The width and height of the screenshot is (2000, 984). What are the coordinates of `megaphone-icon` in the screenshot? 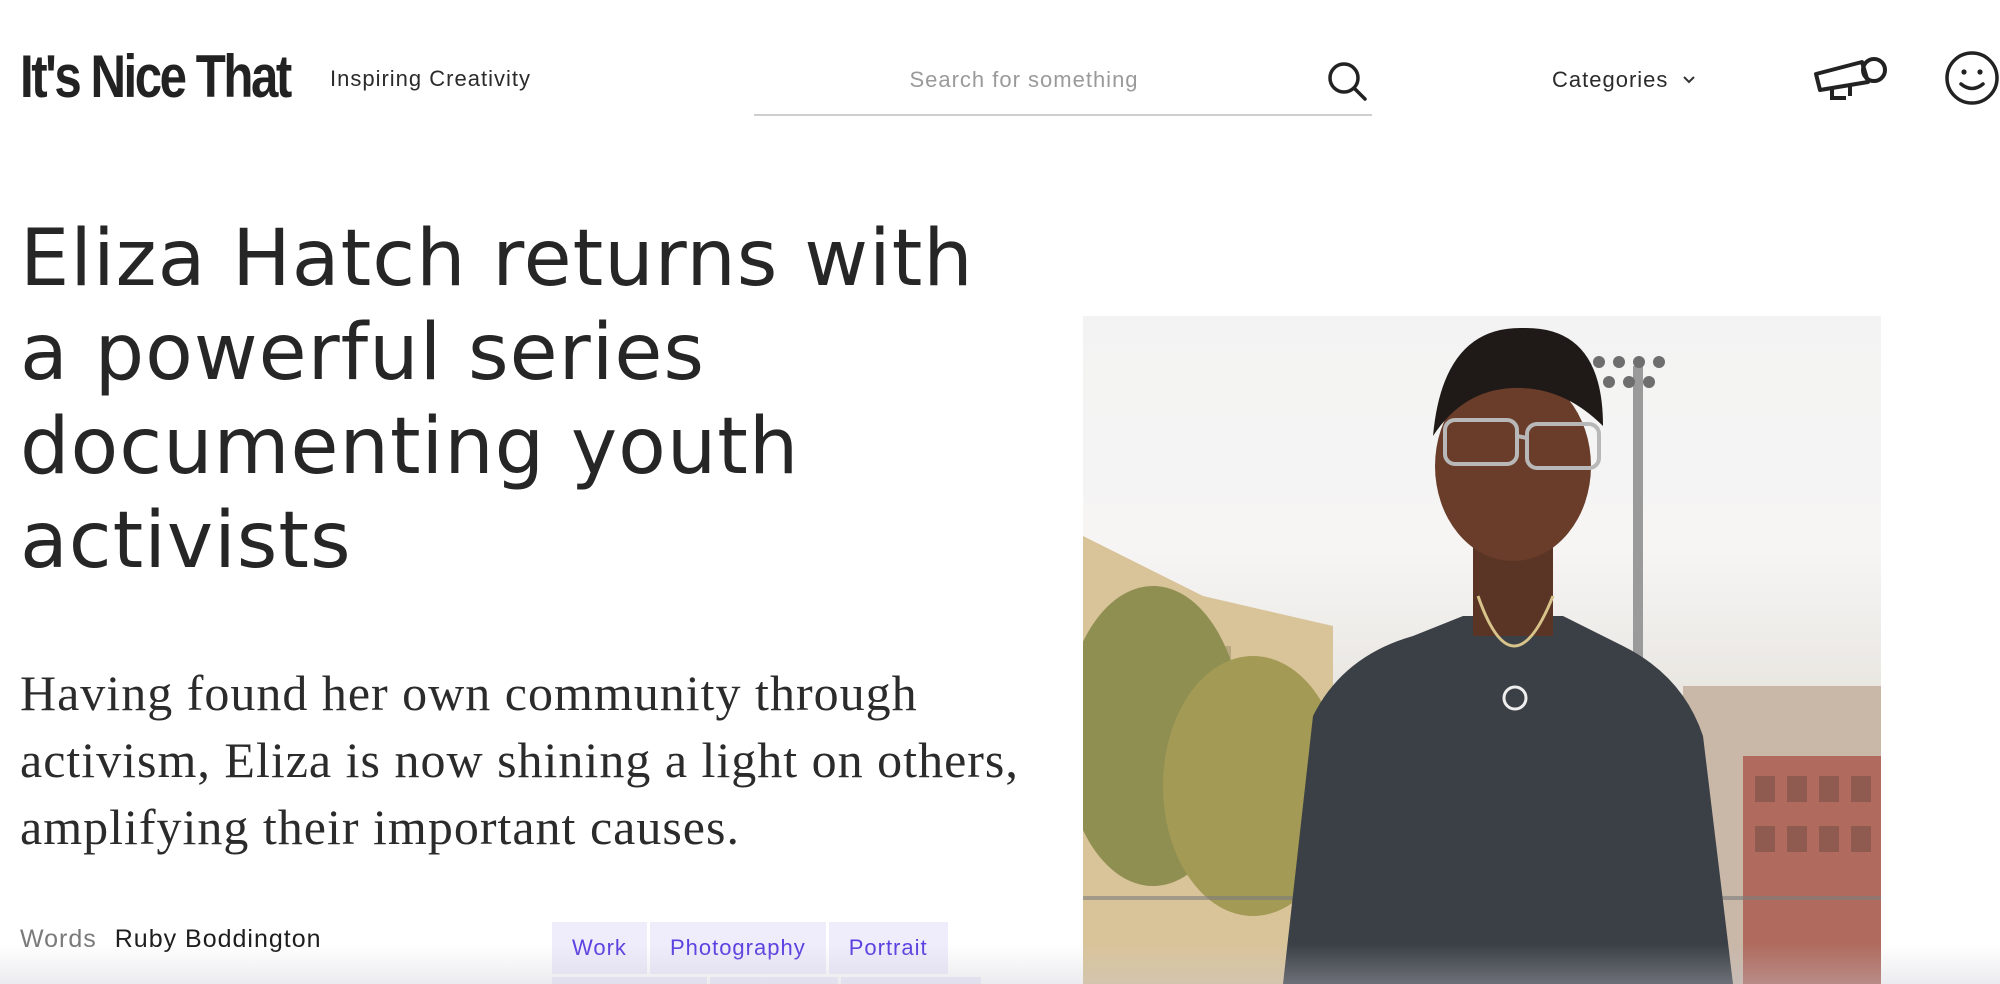 It's located at (1851, 76).